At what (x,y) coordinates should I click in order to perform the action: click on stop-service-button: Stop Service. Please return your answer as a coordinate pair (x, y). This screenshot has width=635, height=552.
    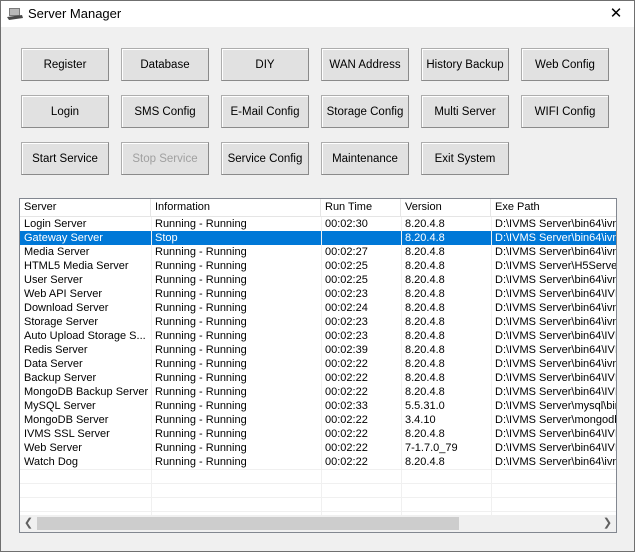
    Looking at the image, I should click on (165, 158).